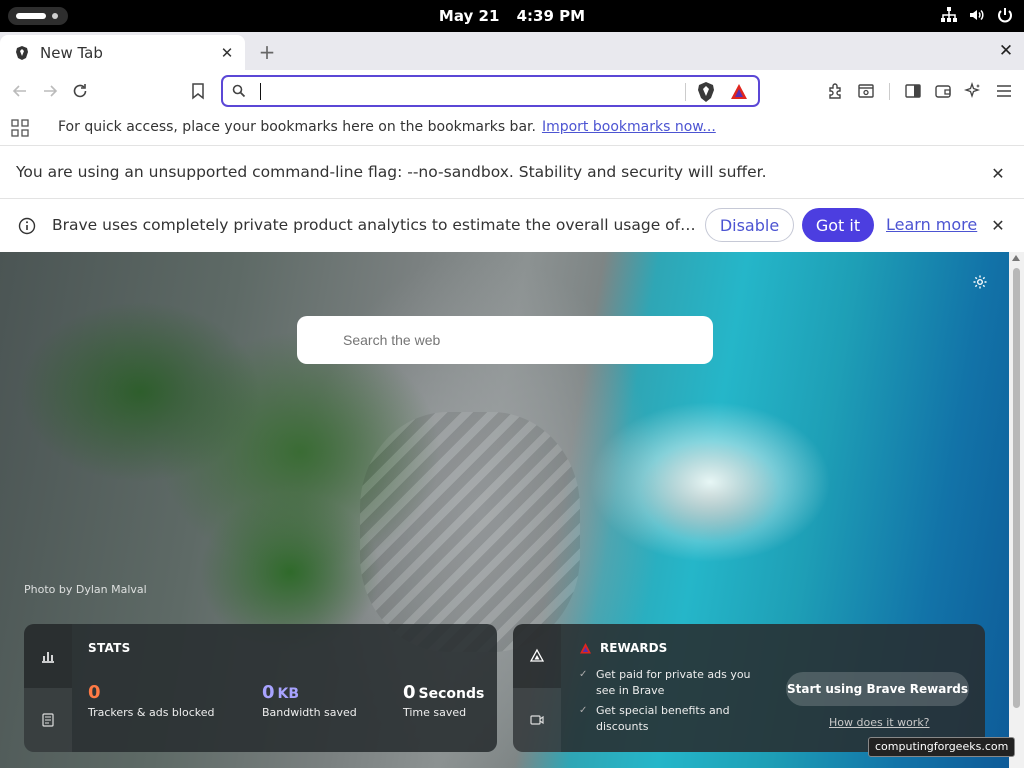 This screenshot has height=768, width=1024. I want to click on back-button, so click(20, 91).